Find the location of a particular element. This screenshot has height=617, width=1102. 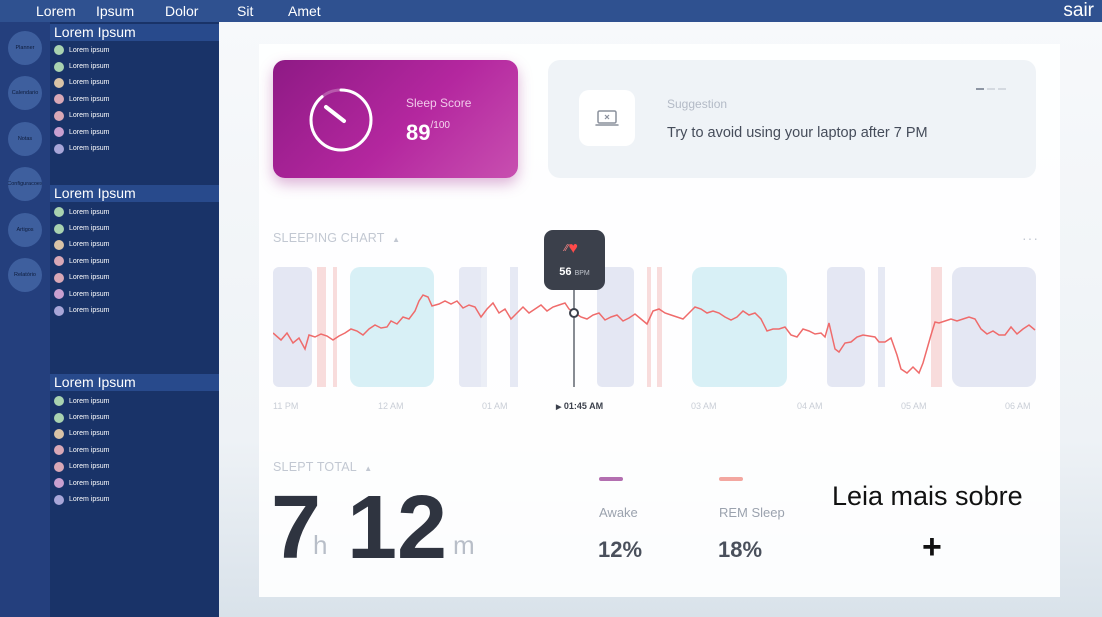

rem-sleep-percent: 18% is located at coordinates (740, 549).